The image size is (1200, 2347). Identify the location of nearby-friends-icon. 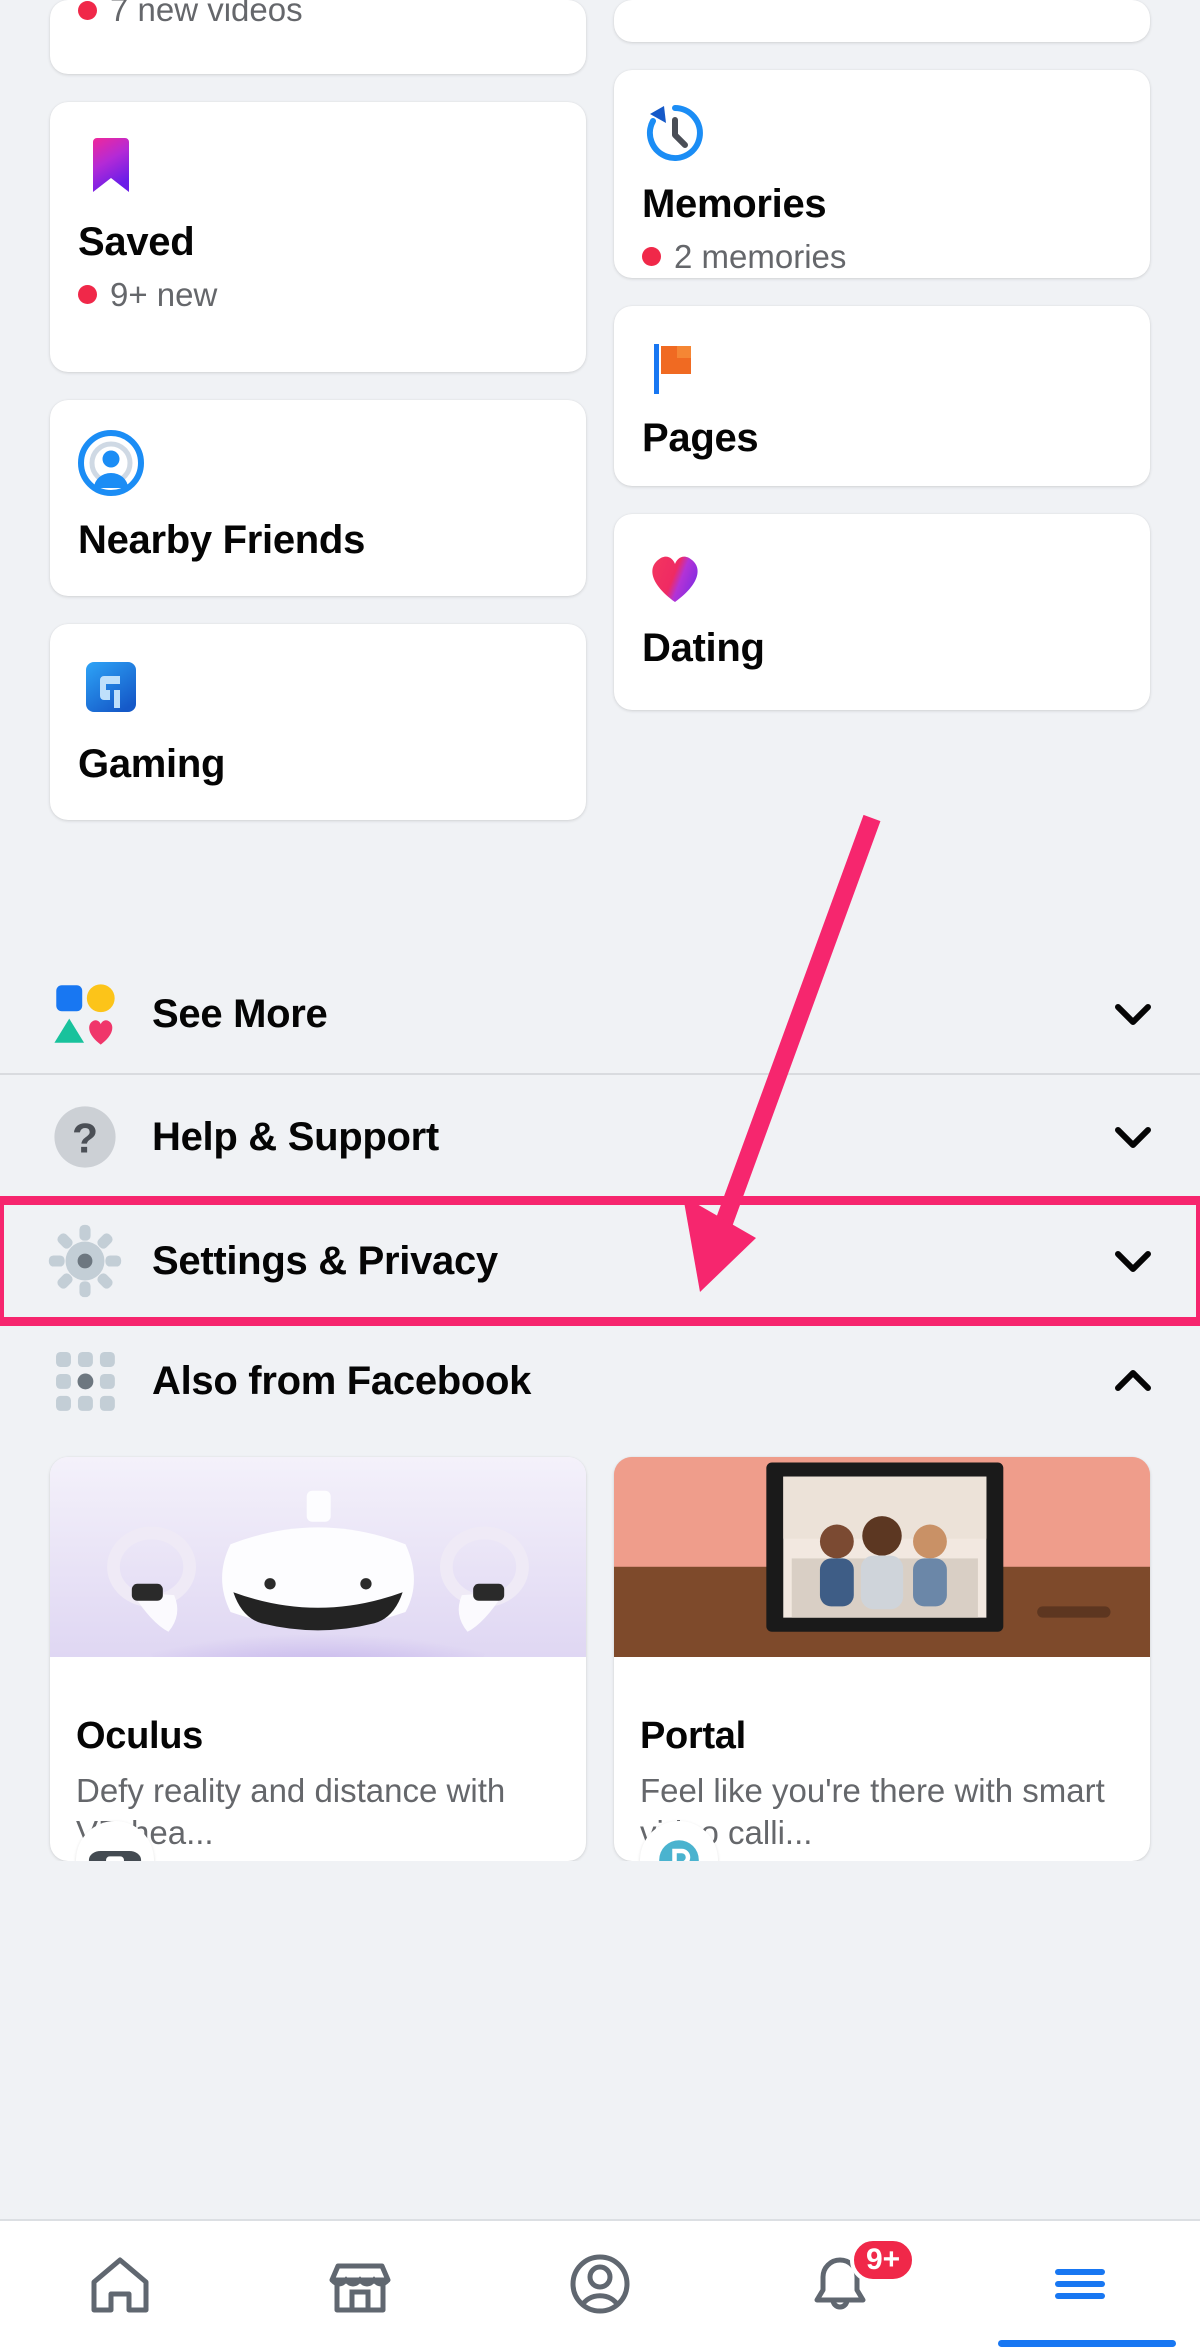
(111, 463).